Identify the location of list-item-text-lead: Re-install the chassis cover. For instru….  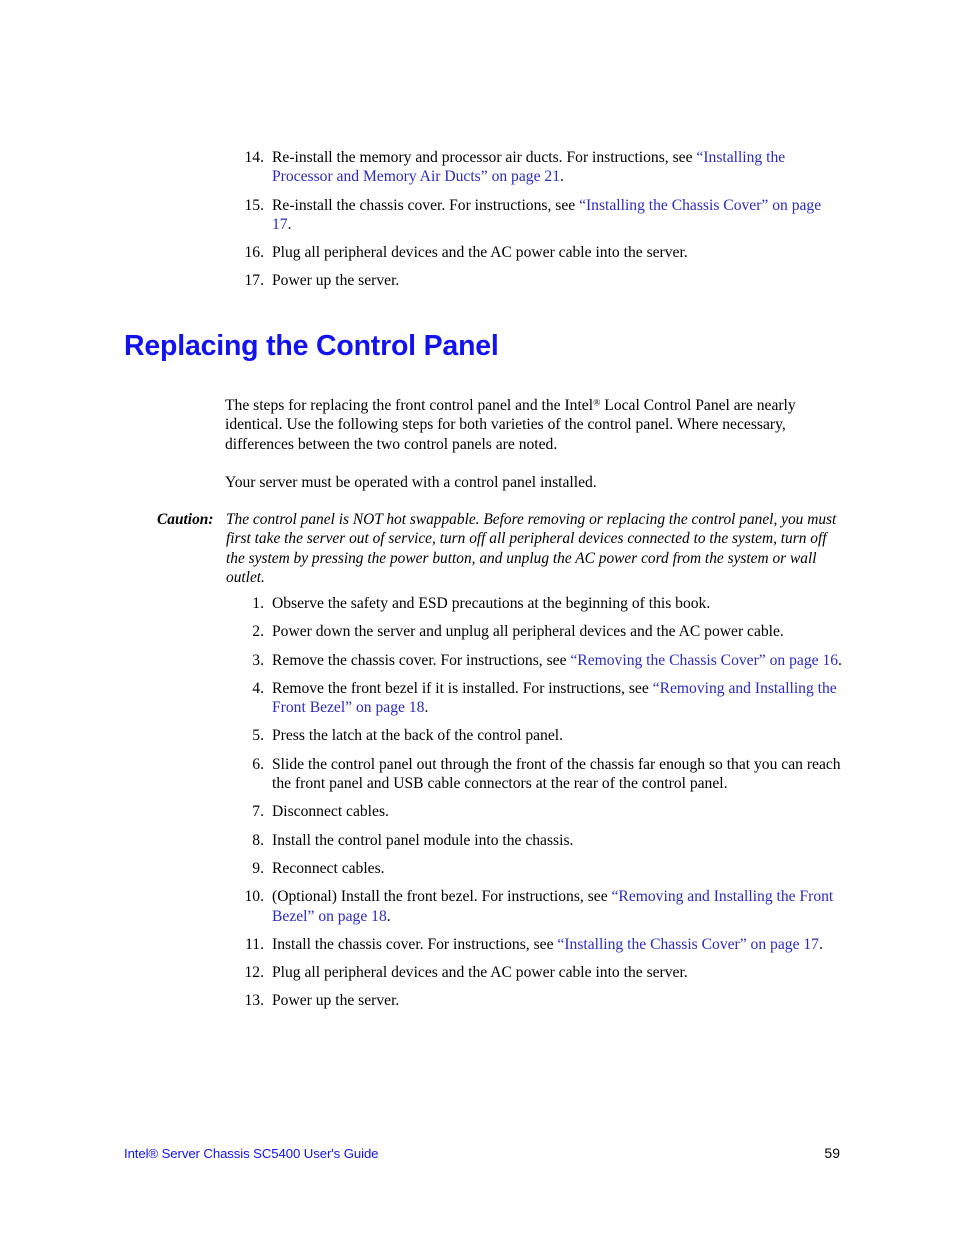
(426, 205).